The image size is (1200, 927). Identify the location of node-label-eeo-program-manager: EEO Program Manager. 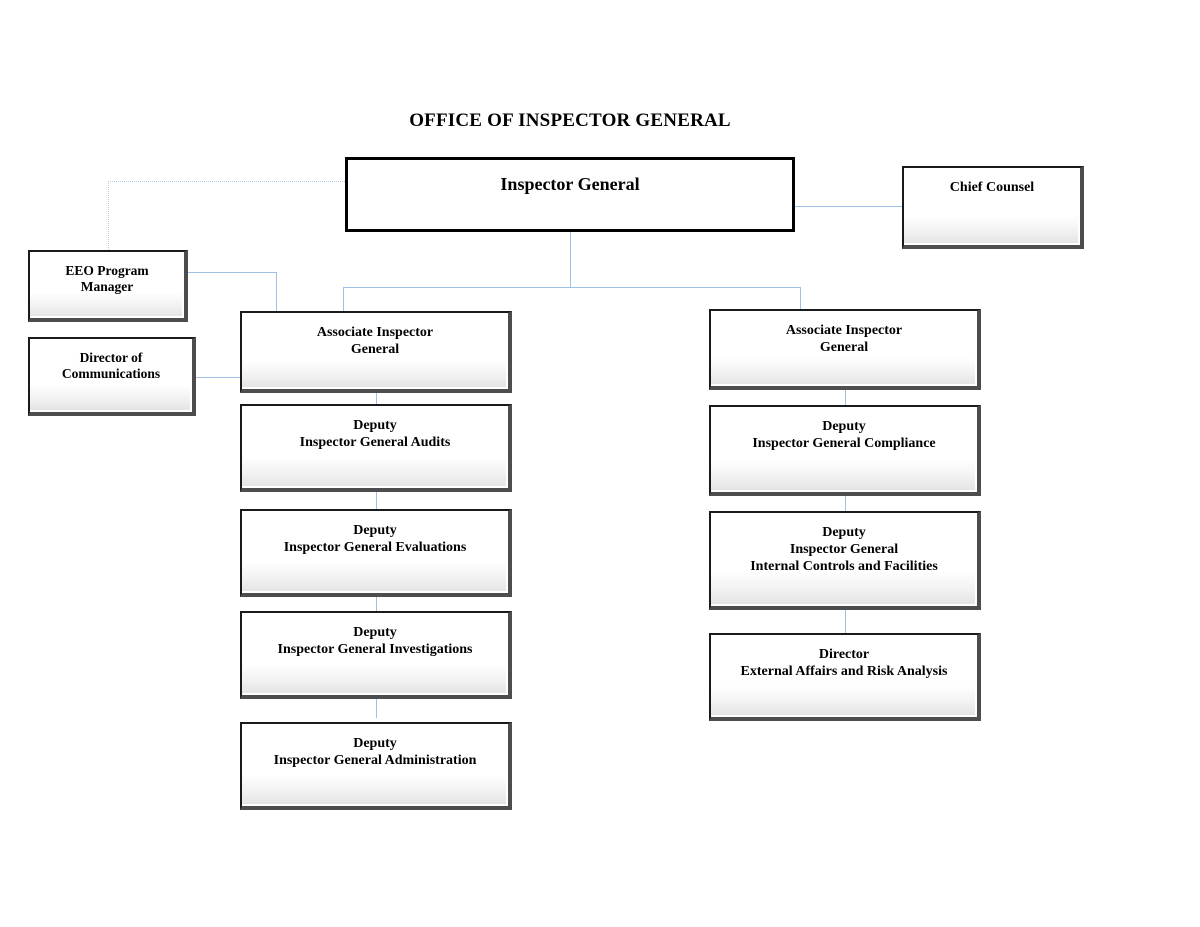
(107, 279).